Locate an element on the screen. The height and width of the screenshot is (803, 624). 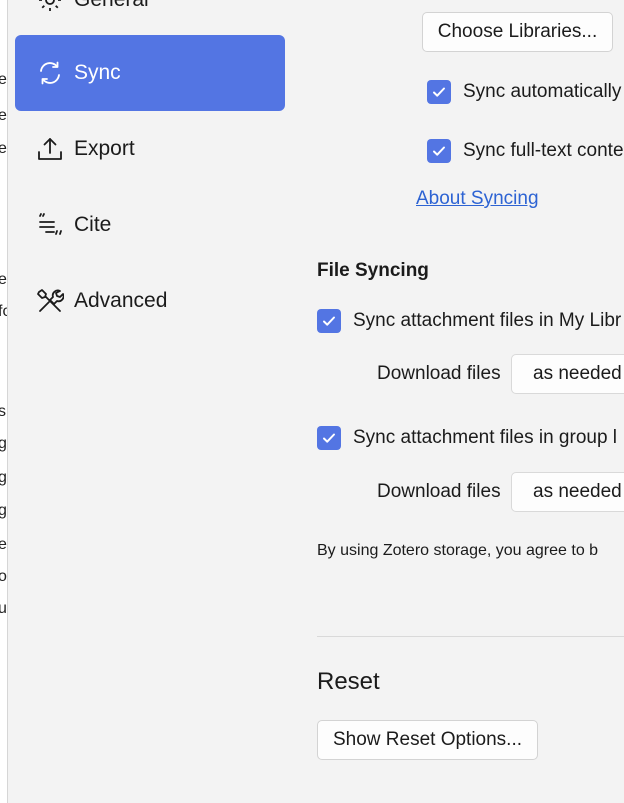
sidebar-item-sync: Sync is located at coordinates (150, 73).